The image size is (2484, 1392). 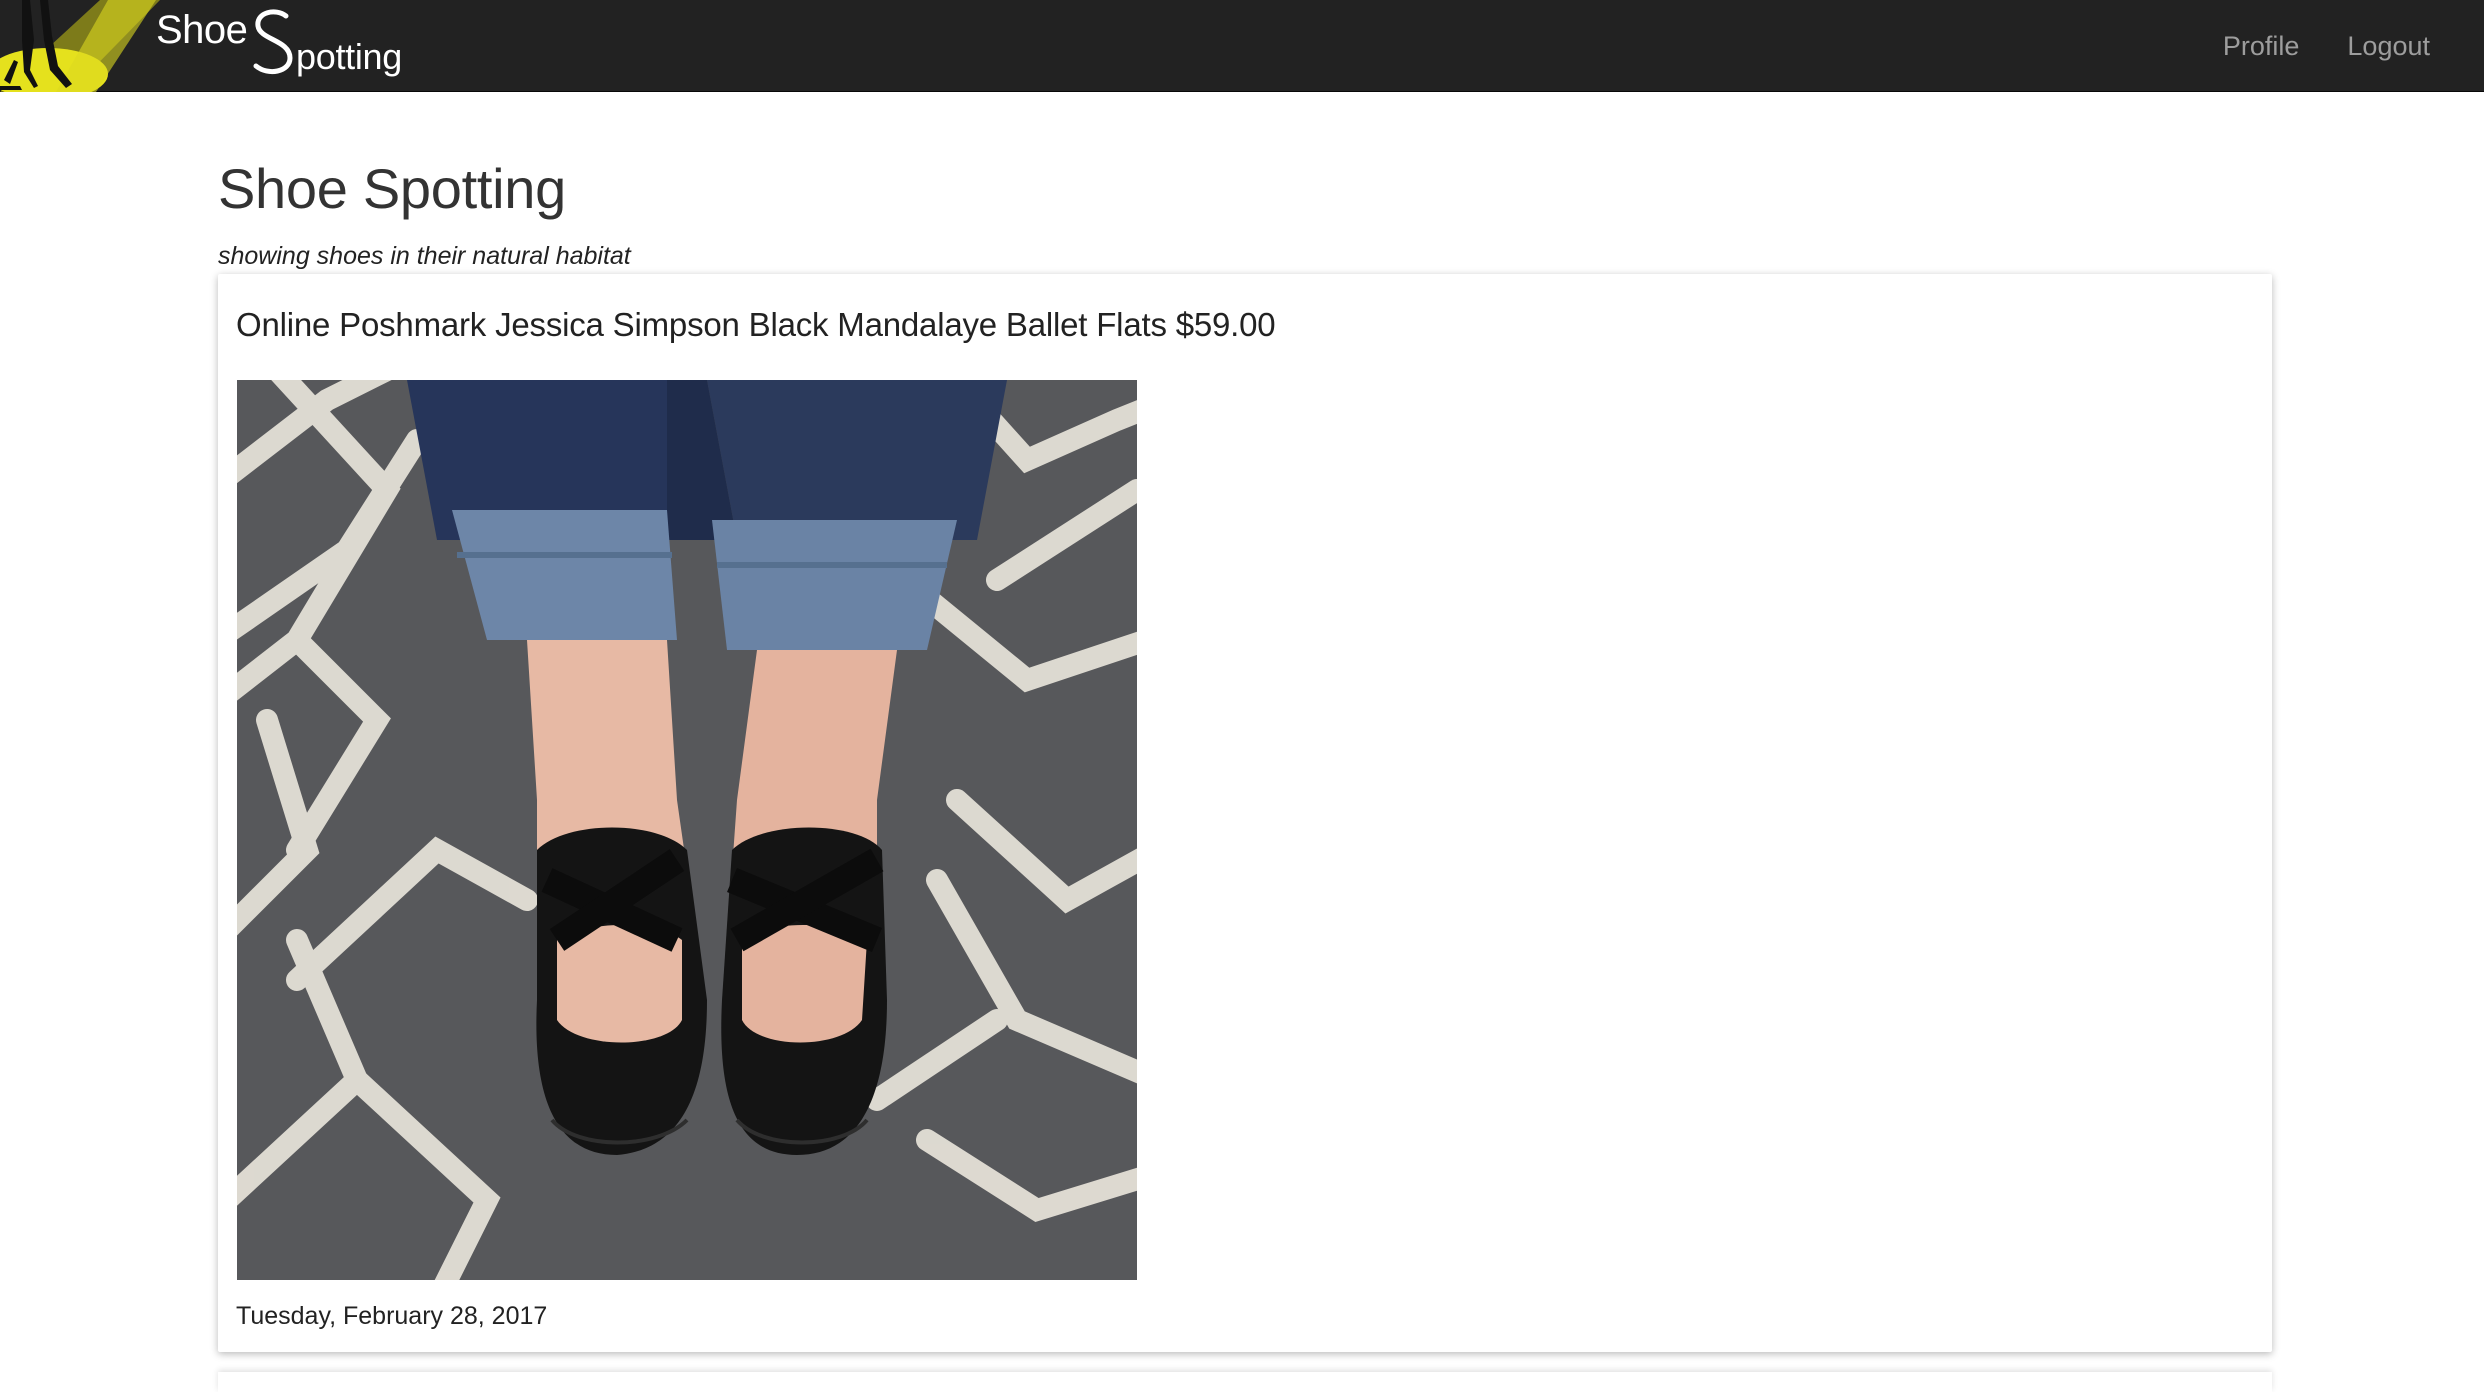 I want to click on brand-word-potting: potting, so click(x=349, y=56).